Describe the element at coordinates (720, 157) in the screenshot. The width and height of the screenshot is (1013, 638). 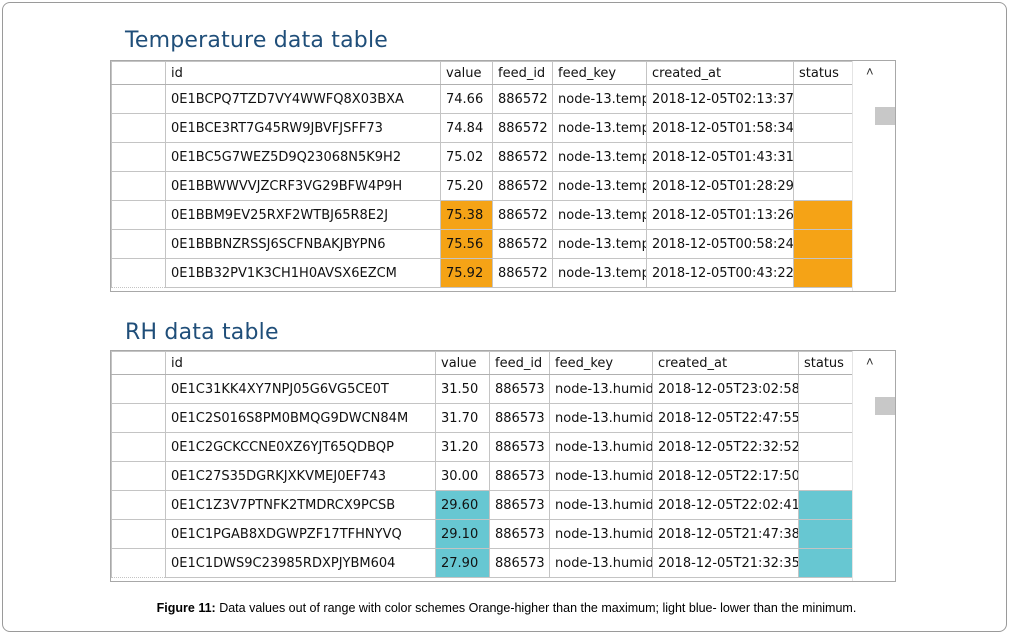
I see `cell-created-at: 2018-12-05T01:43:31` at that location.